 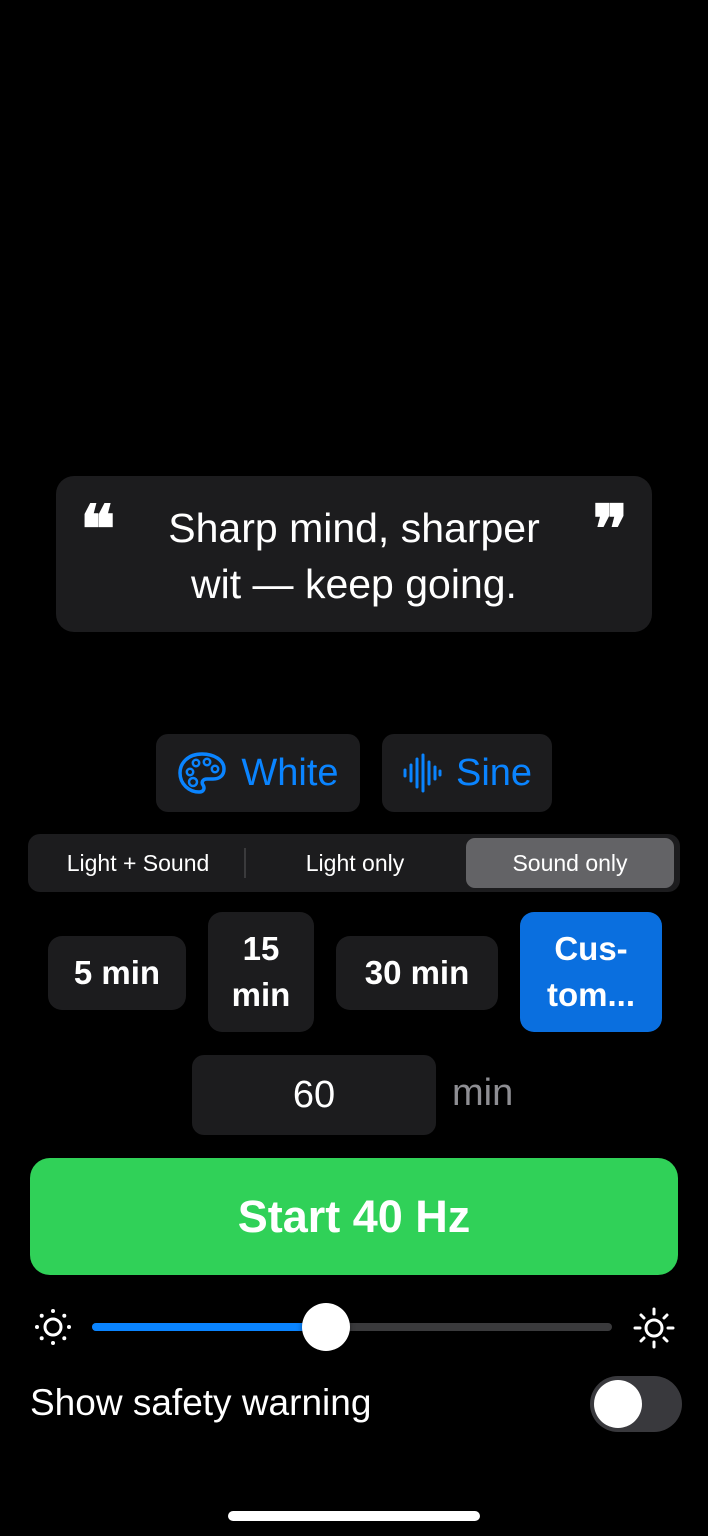 I want to click on start-button: Start 40 Hz, so click(x=354, y=1216).